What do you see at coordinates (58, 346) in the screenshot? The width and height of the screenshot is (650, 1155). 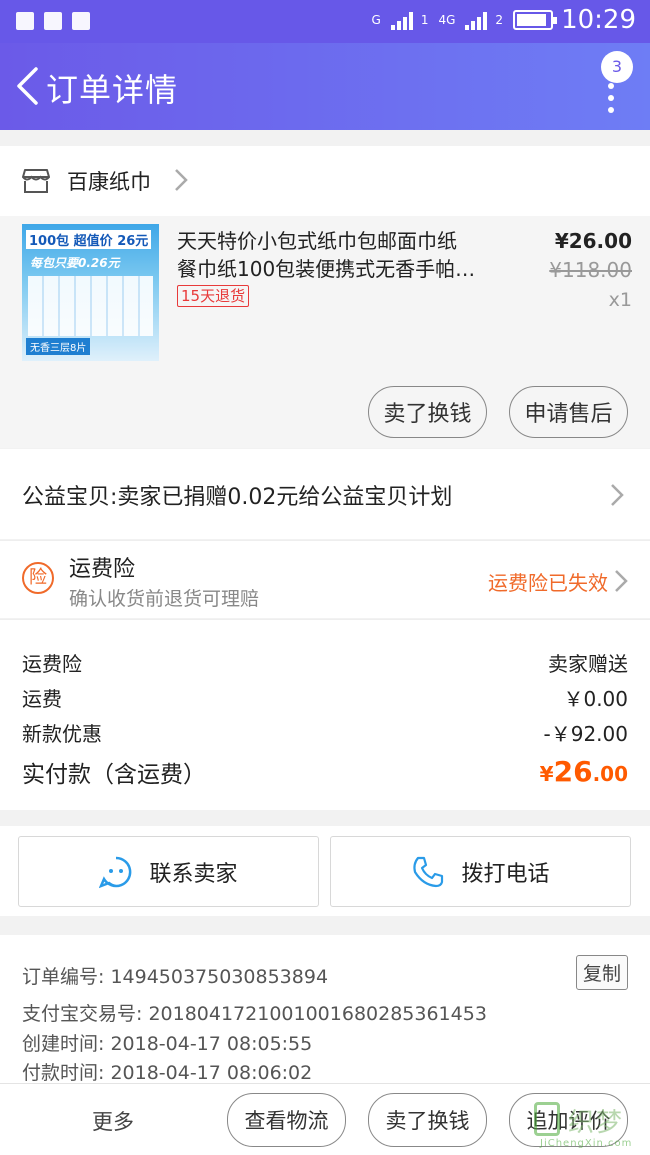 I see `product-image-footer: 无香三层8片` at bounding box center [58, 346].